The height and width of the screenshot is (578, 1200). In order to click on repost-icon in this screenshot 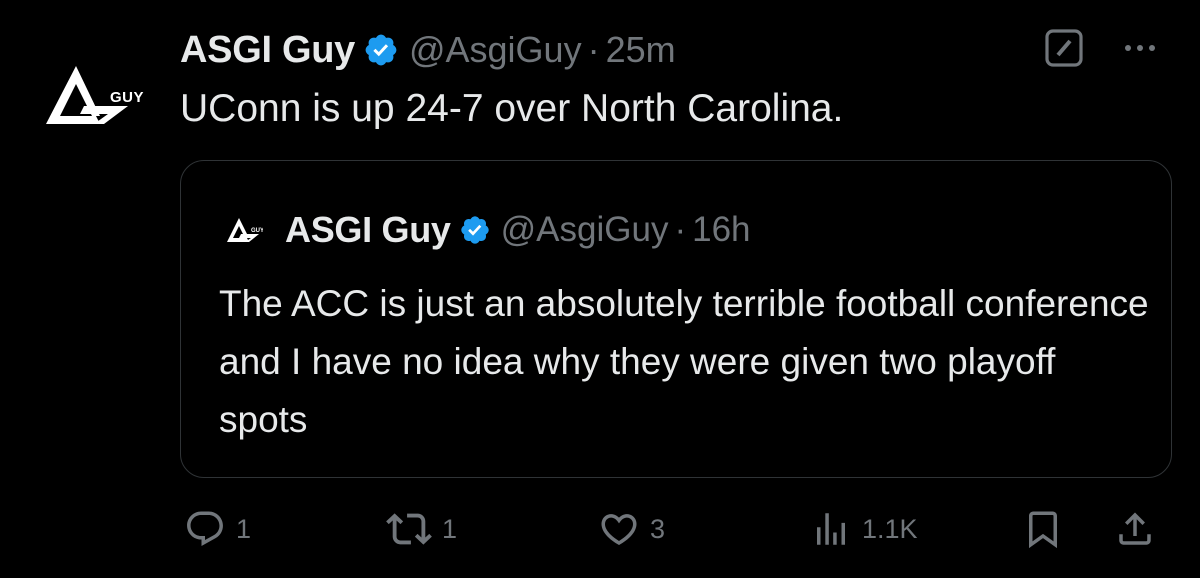, I will do `click(409, 529)`.